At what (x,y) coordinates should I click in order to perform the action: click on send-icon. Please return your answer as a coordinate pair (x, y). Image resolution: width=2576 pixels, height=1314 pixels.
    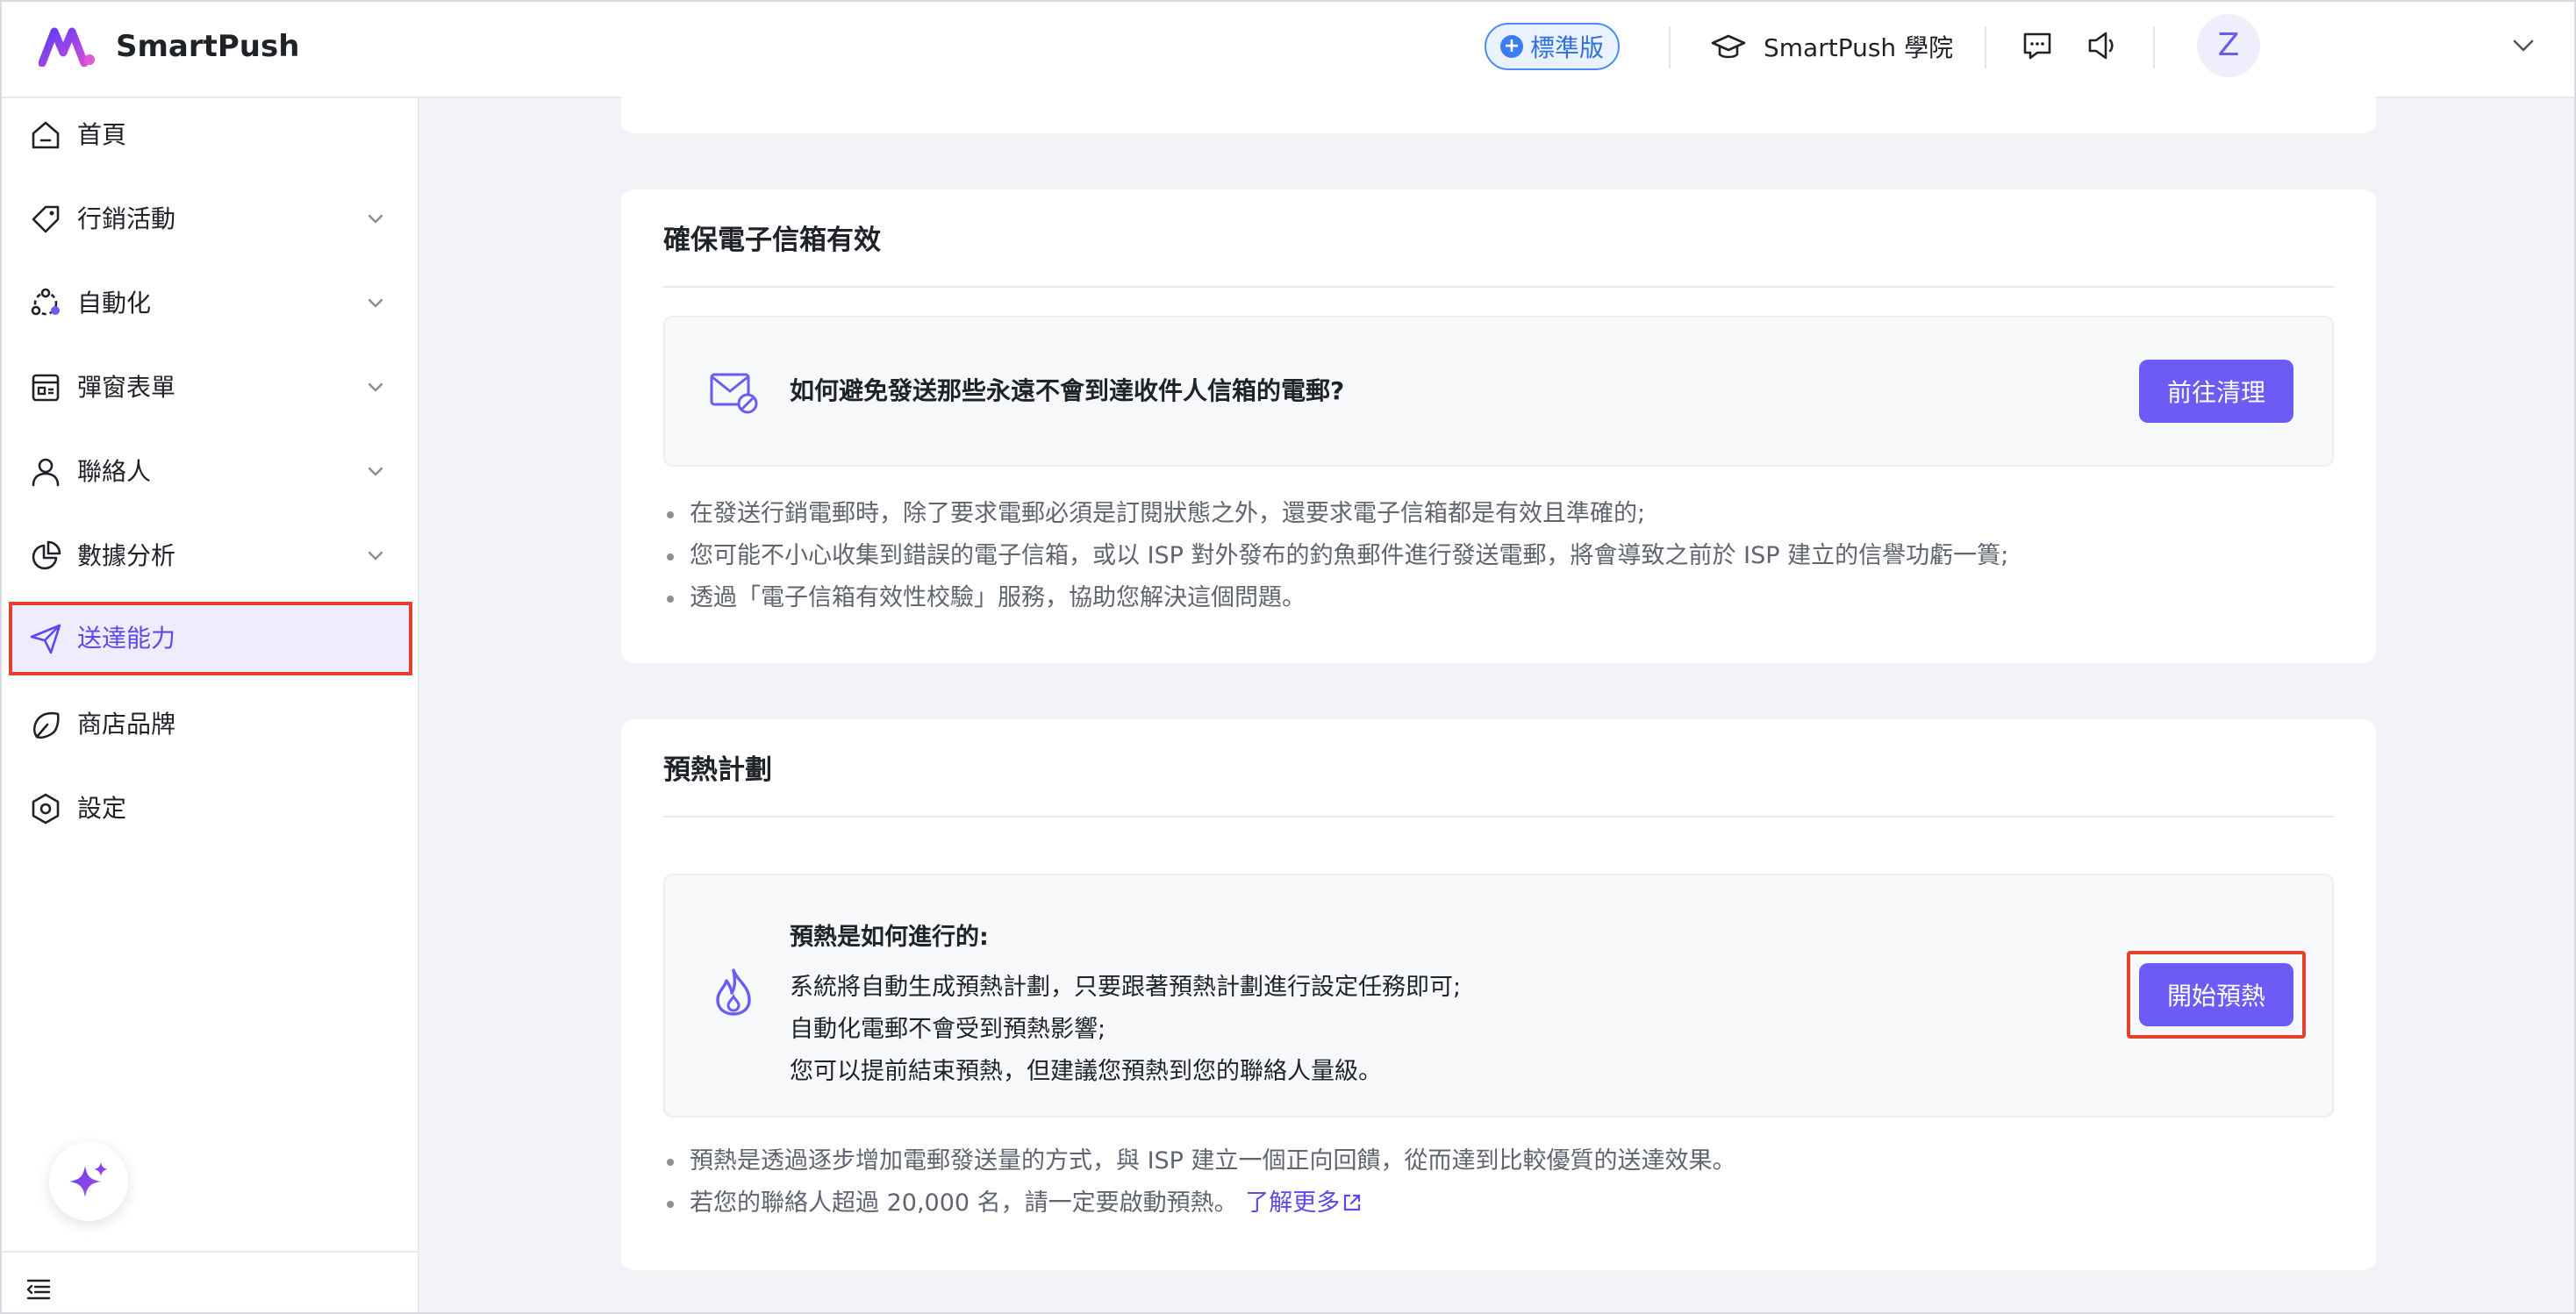
    Looking at the image, I should click on (45, 639).